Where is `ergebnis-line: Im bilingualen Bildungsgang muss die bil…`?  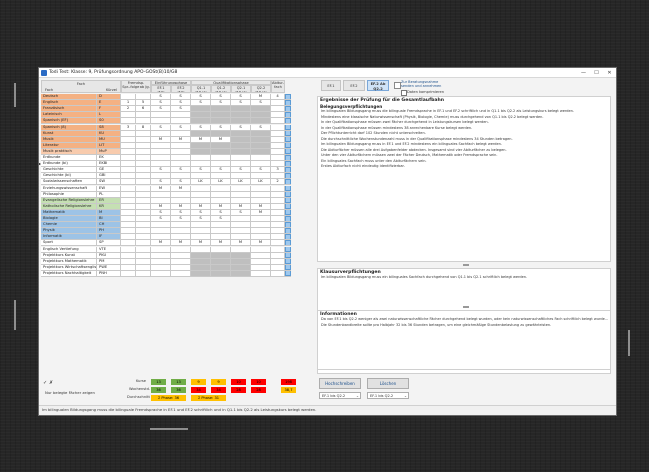
ergebnis-line: Im bilingualen Bildungsgang muss die bil… is located at coordinates (447, 111).